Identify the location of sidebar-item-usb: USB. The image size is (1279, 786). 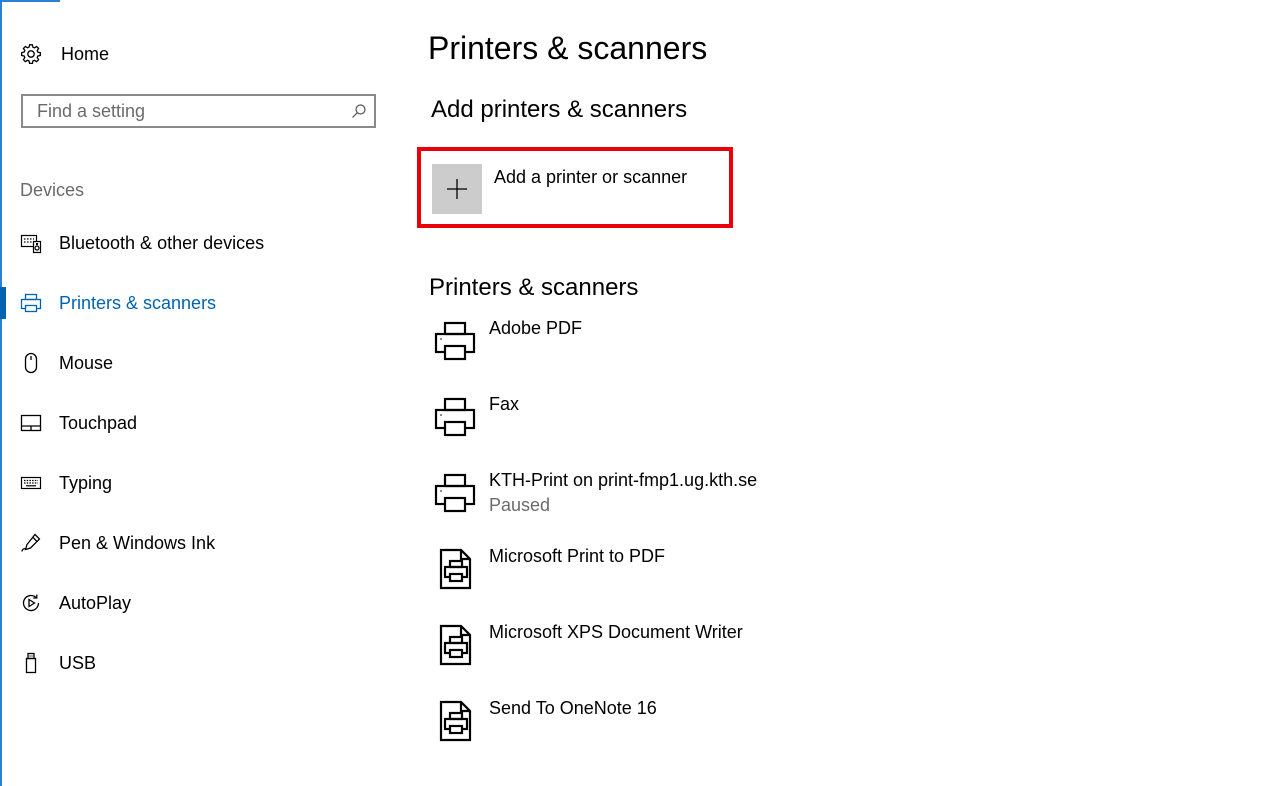
(200, 663).